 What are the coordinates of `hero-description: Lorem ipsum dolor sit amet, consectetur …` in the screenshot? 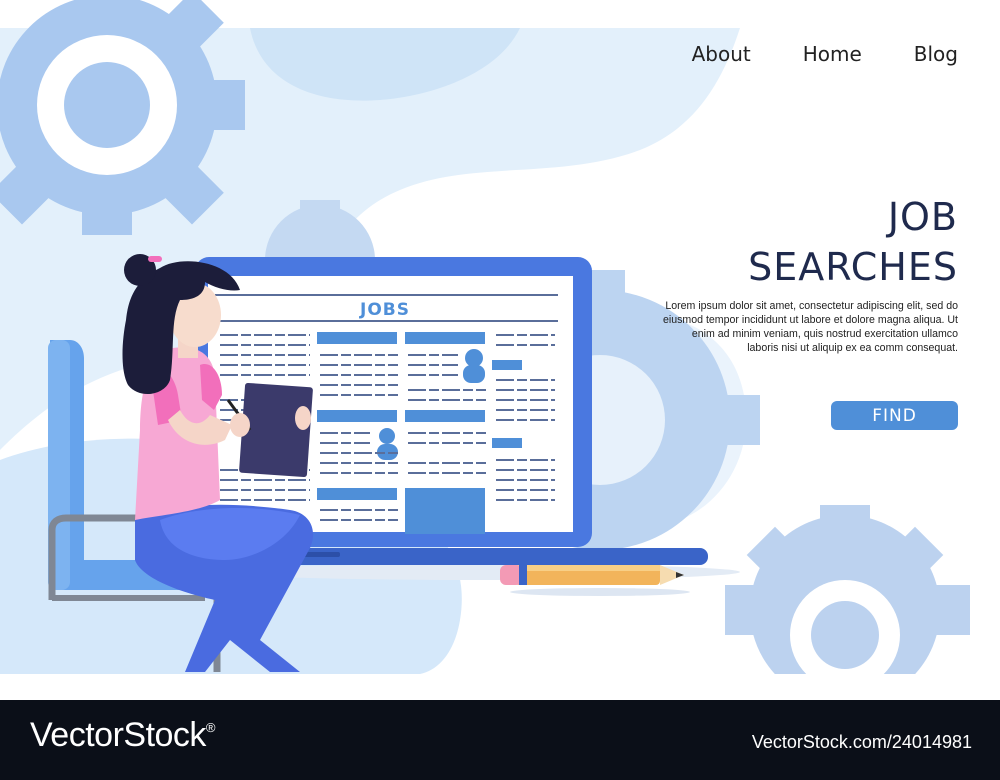 It's located at (810, 327).